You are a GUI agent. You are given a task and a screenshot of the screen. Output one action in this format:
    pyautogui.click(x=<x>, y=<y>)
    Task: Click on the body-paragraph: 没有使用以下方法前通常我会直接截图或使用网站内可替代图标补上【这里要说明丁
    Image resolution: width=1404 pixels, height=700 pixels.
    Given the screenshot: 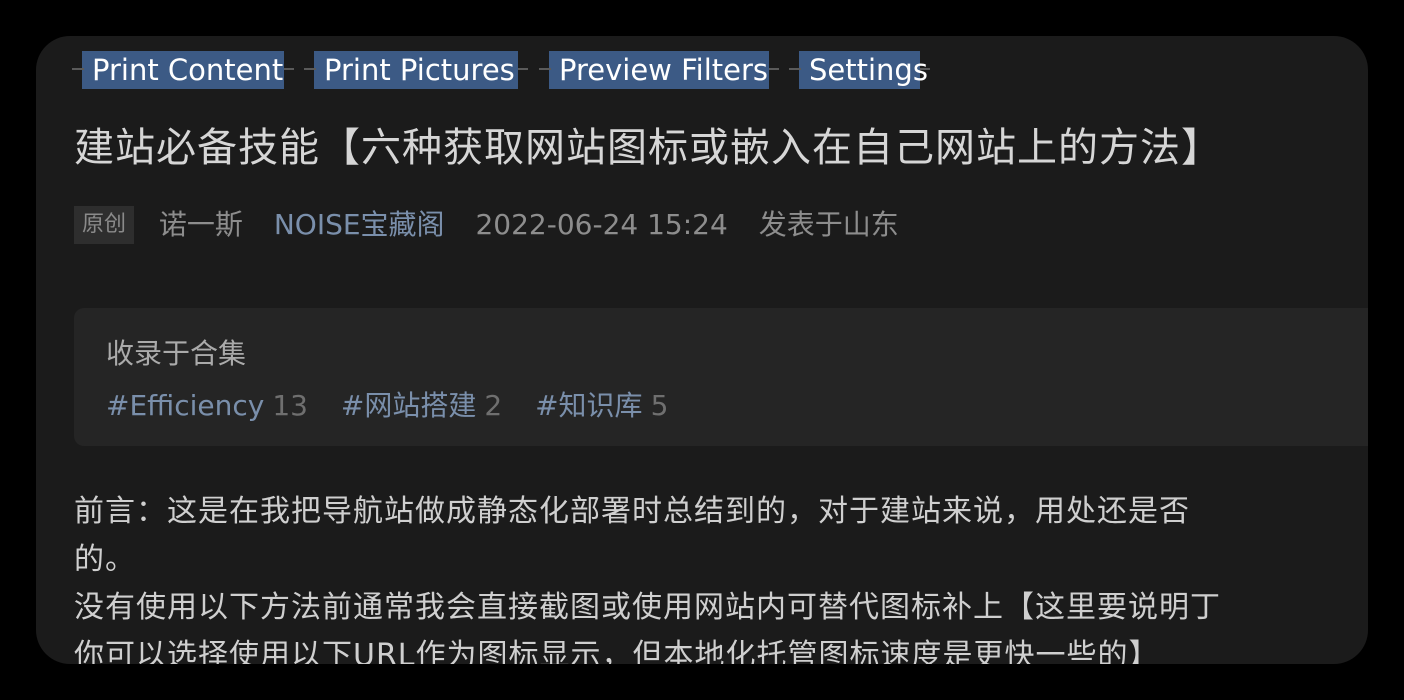 What is the action you would take?
    pyautogui.click(x=647, y=607)
    